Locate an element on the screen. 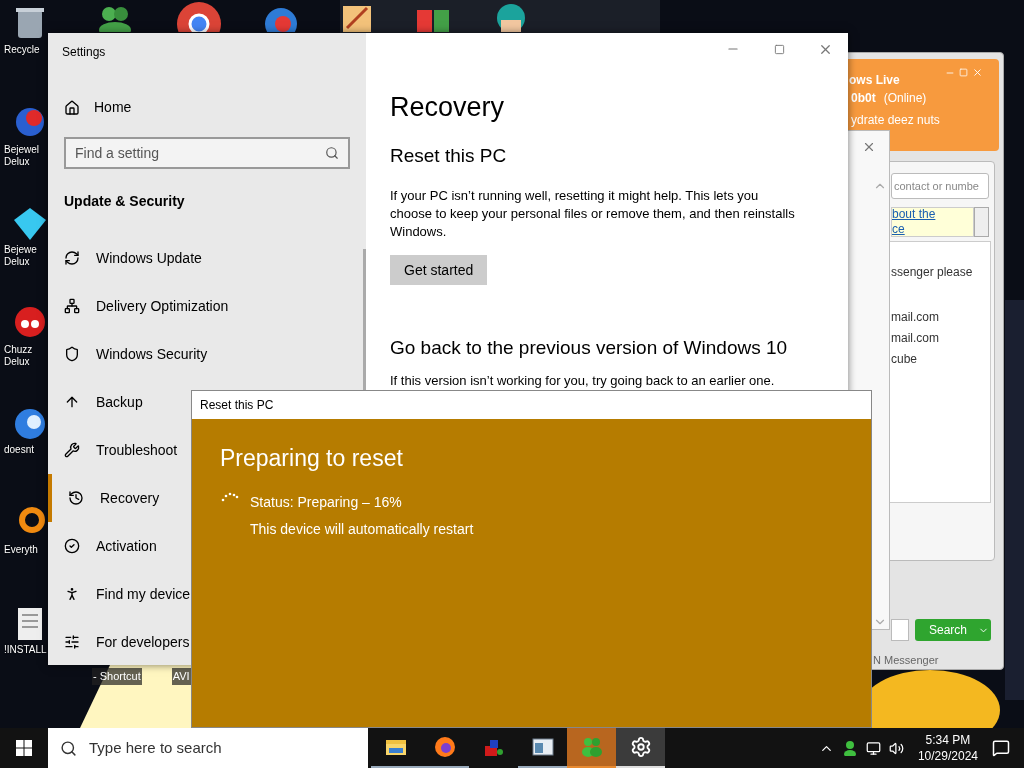  section-heading: Update & Security is located at coordinates (124, 201).